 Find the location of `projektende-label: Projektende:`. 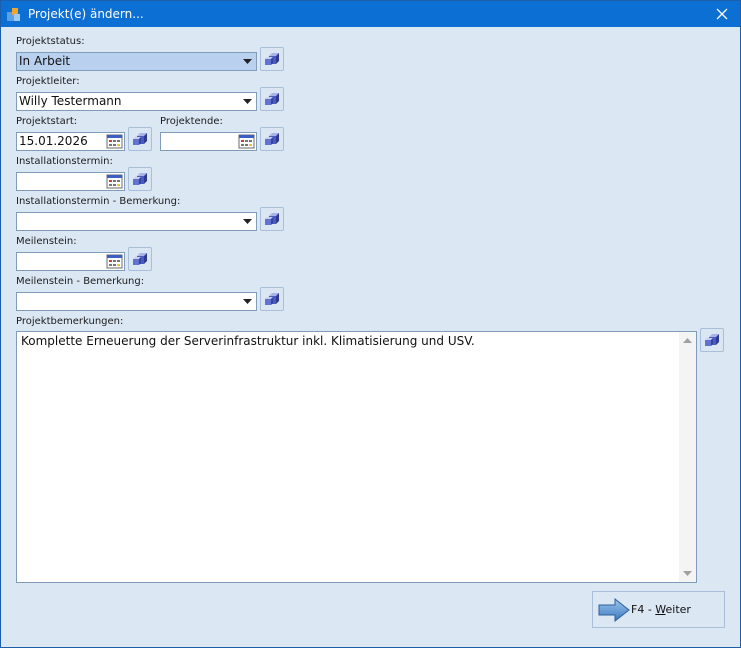

projektende-label: Projektende: is located at coordinates (191, 121).